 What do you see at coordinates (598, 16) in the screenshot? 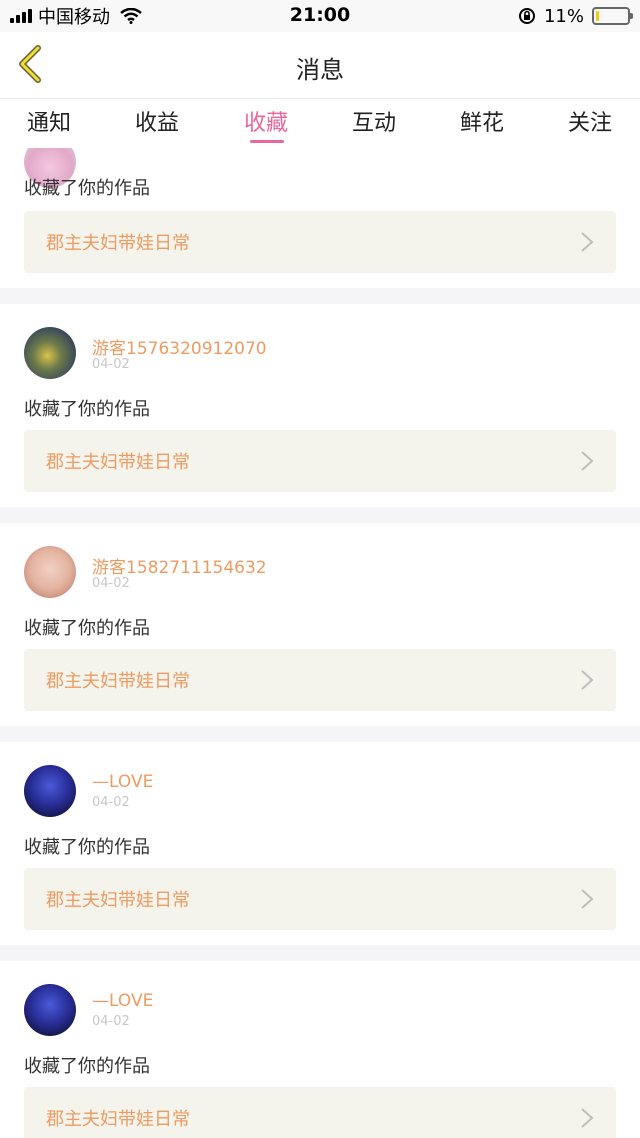
I see `battery-level` at bounding box center [598, 16].